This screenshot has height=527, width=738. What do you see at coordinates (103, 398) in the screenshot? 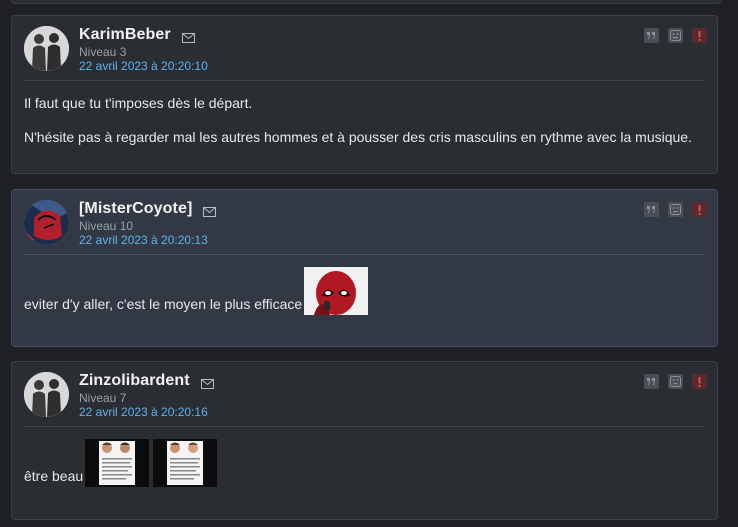
I see `user-level: Niveau 7` at bounding box center [103, 398].